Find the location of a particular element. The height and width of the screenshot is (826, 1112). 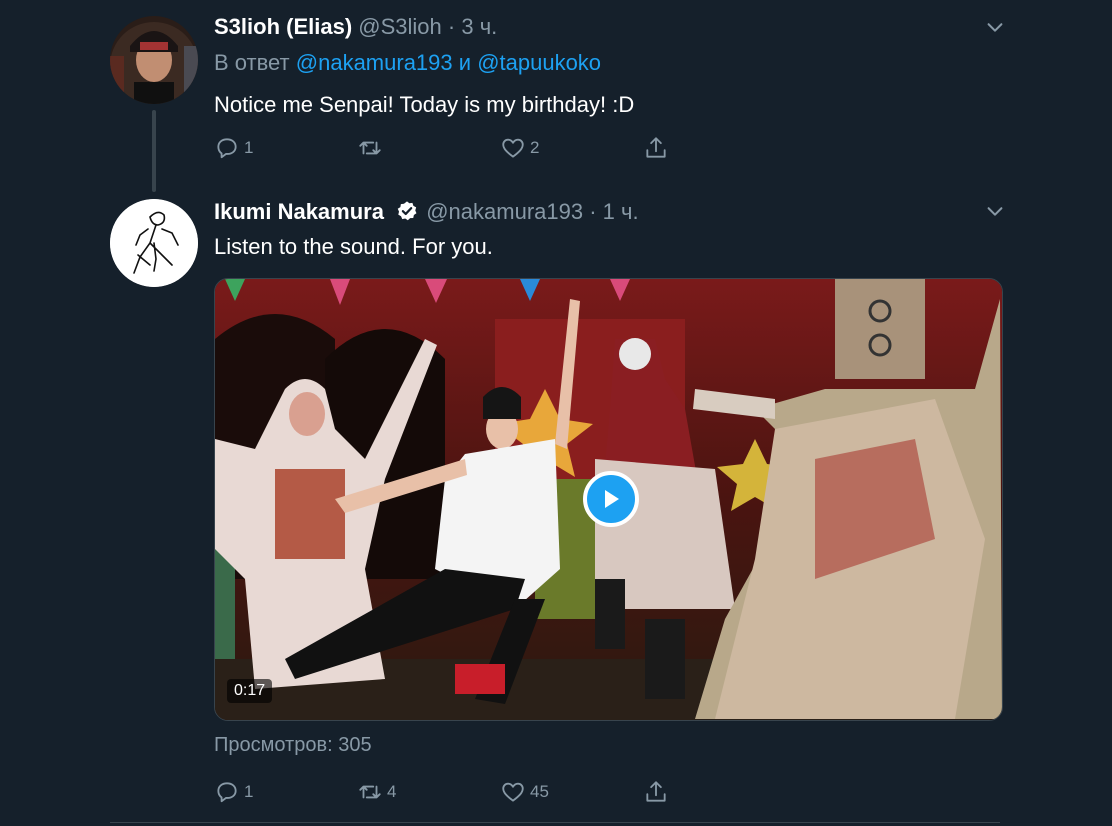

mention-conjunction: и is located at coordinates (465, 62).